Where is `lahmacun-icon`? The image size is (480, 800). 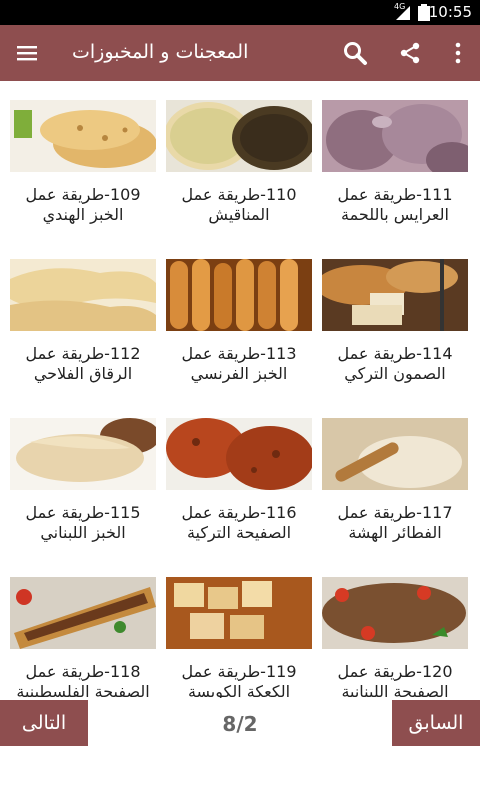 lahmacun-icon is located at coordinates (239, 454).